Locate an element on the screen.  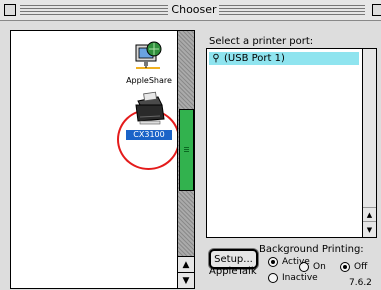
zoom-box-icon is located at coordinates (376, 10).